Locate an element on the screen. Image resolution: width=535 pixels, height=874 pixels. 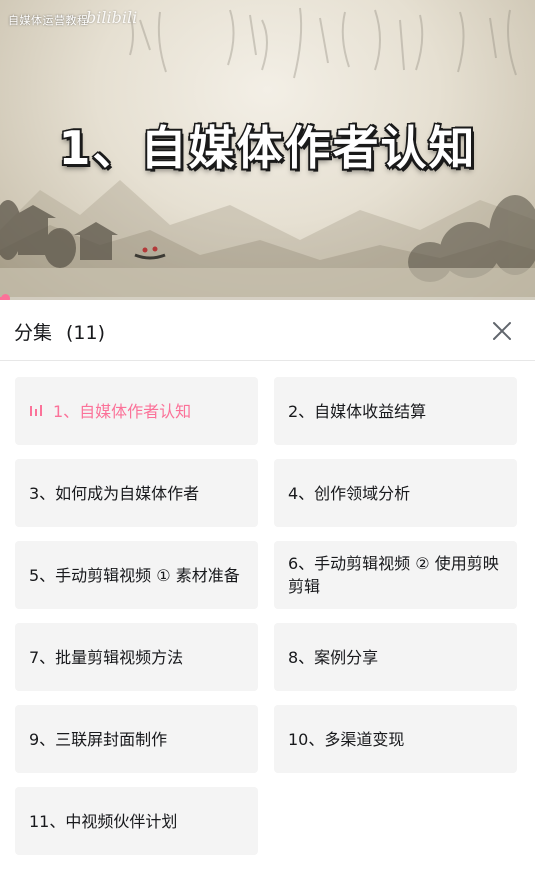
episode-label: 5、手动剪辑视频 ① 素材准备 is located at coordinates (134, 575).